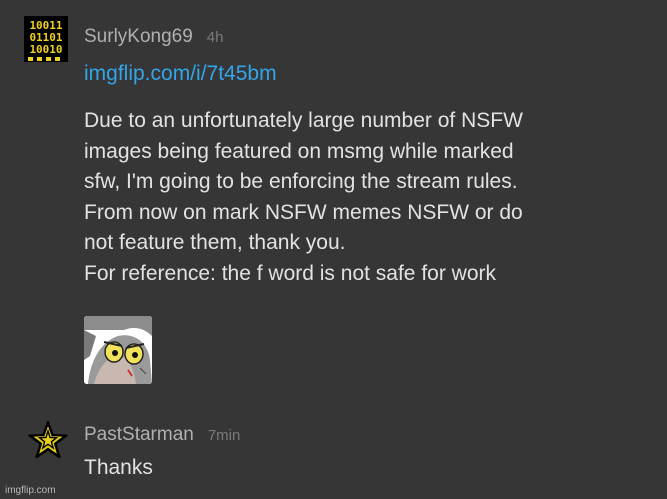 The width and height of the screenshot is (667, 499). I want to click on imgflip-watermark: imgflip.com, so click(30, 490).